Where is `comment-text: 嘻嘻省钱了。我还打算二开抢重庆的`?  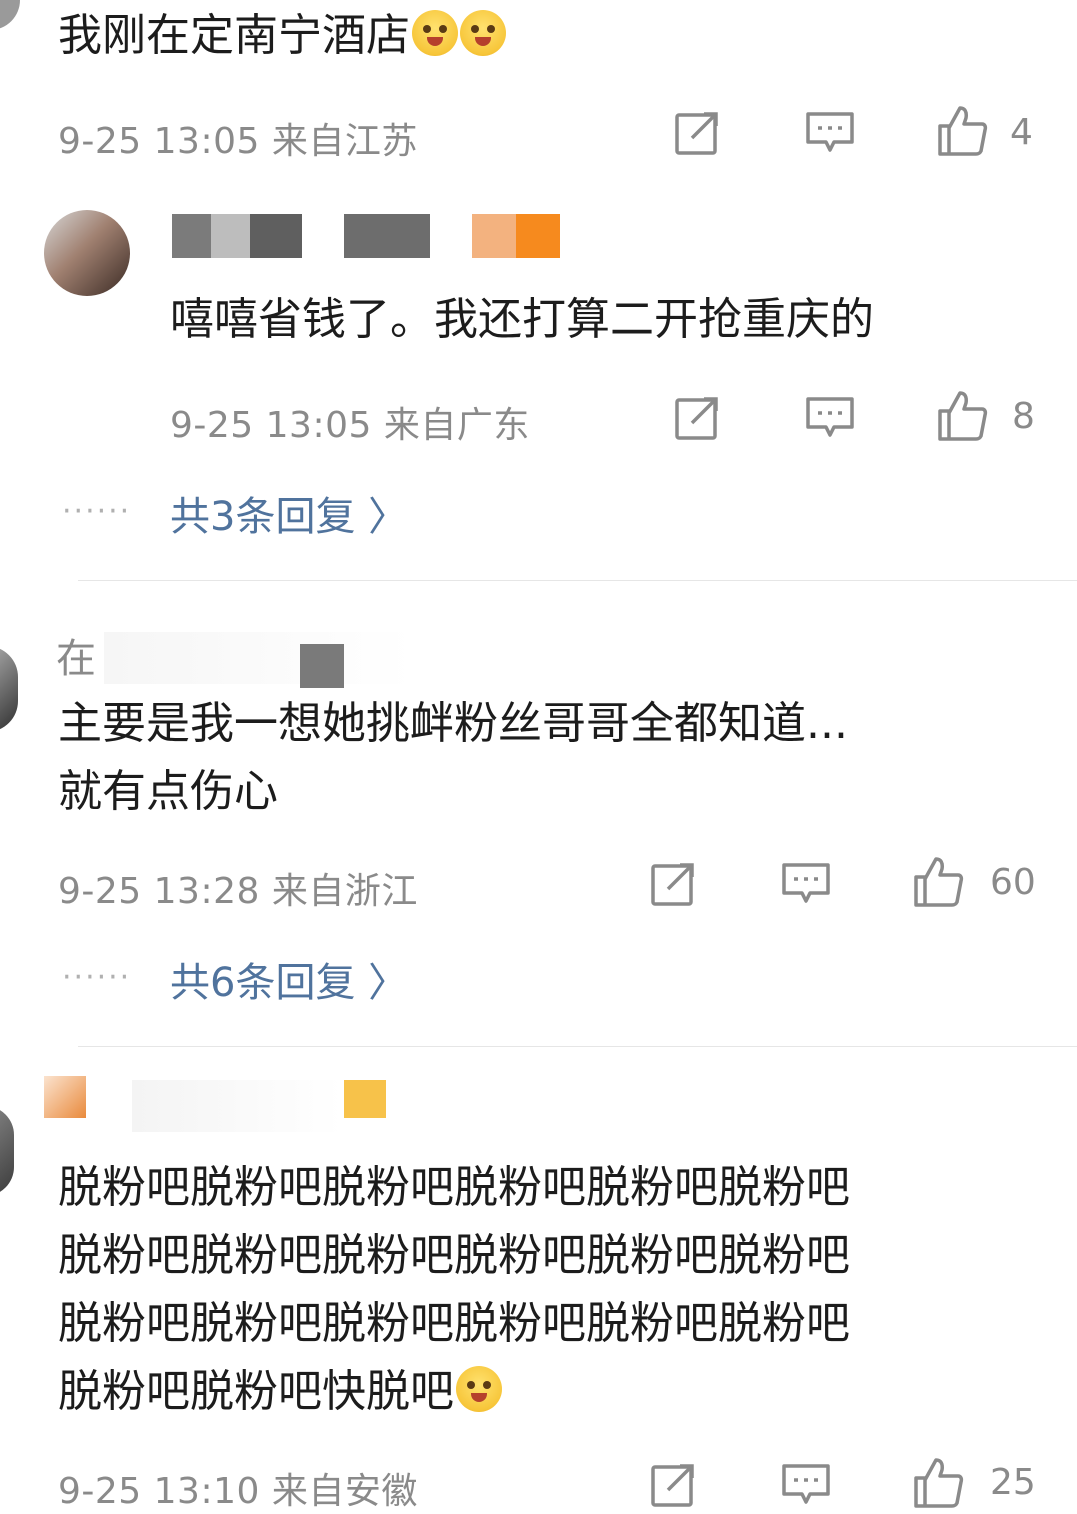
comment-text: 嘻嘻省钱了。我还打算二开抢重庆的 is located at coordinates (522, 319).